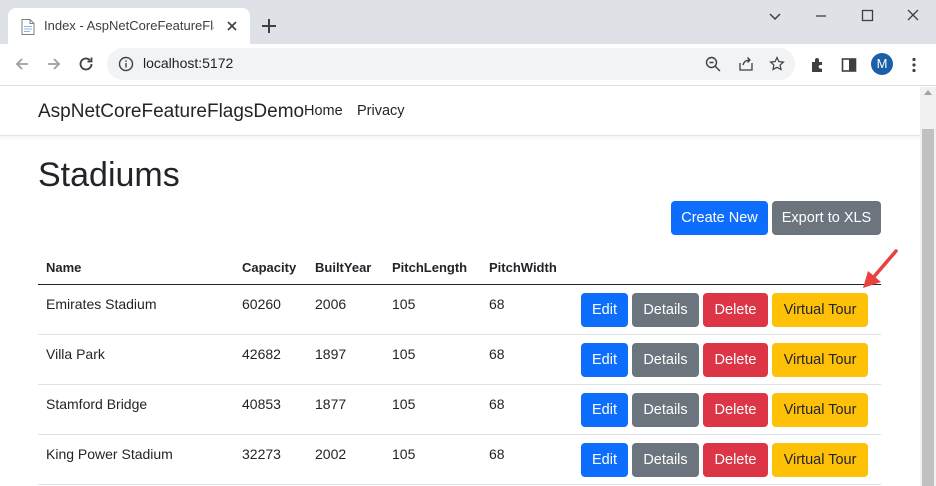 The height and width of the screenshot is (486, 936). I want to click on browser-toolbar: localhost:5172 M, so click(468, 65).